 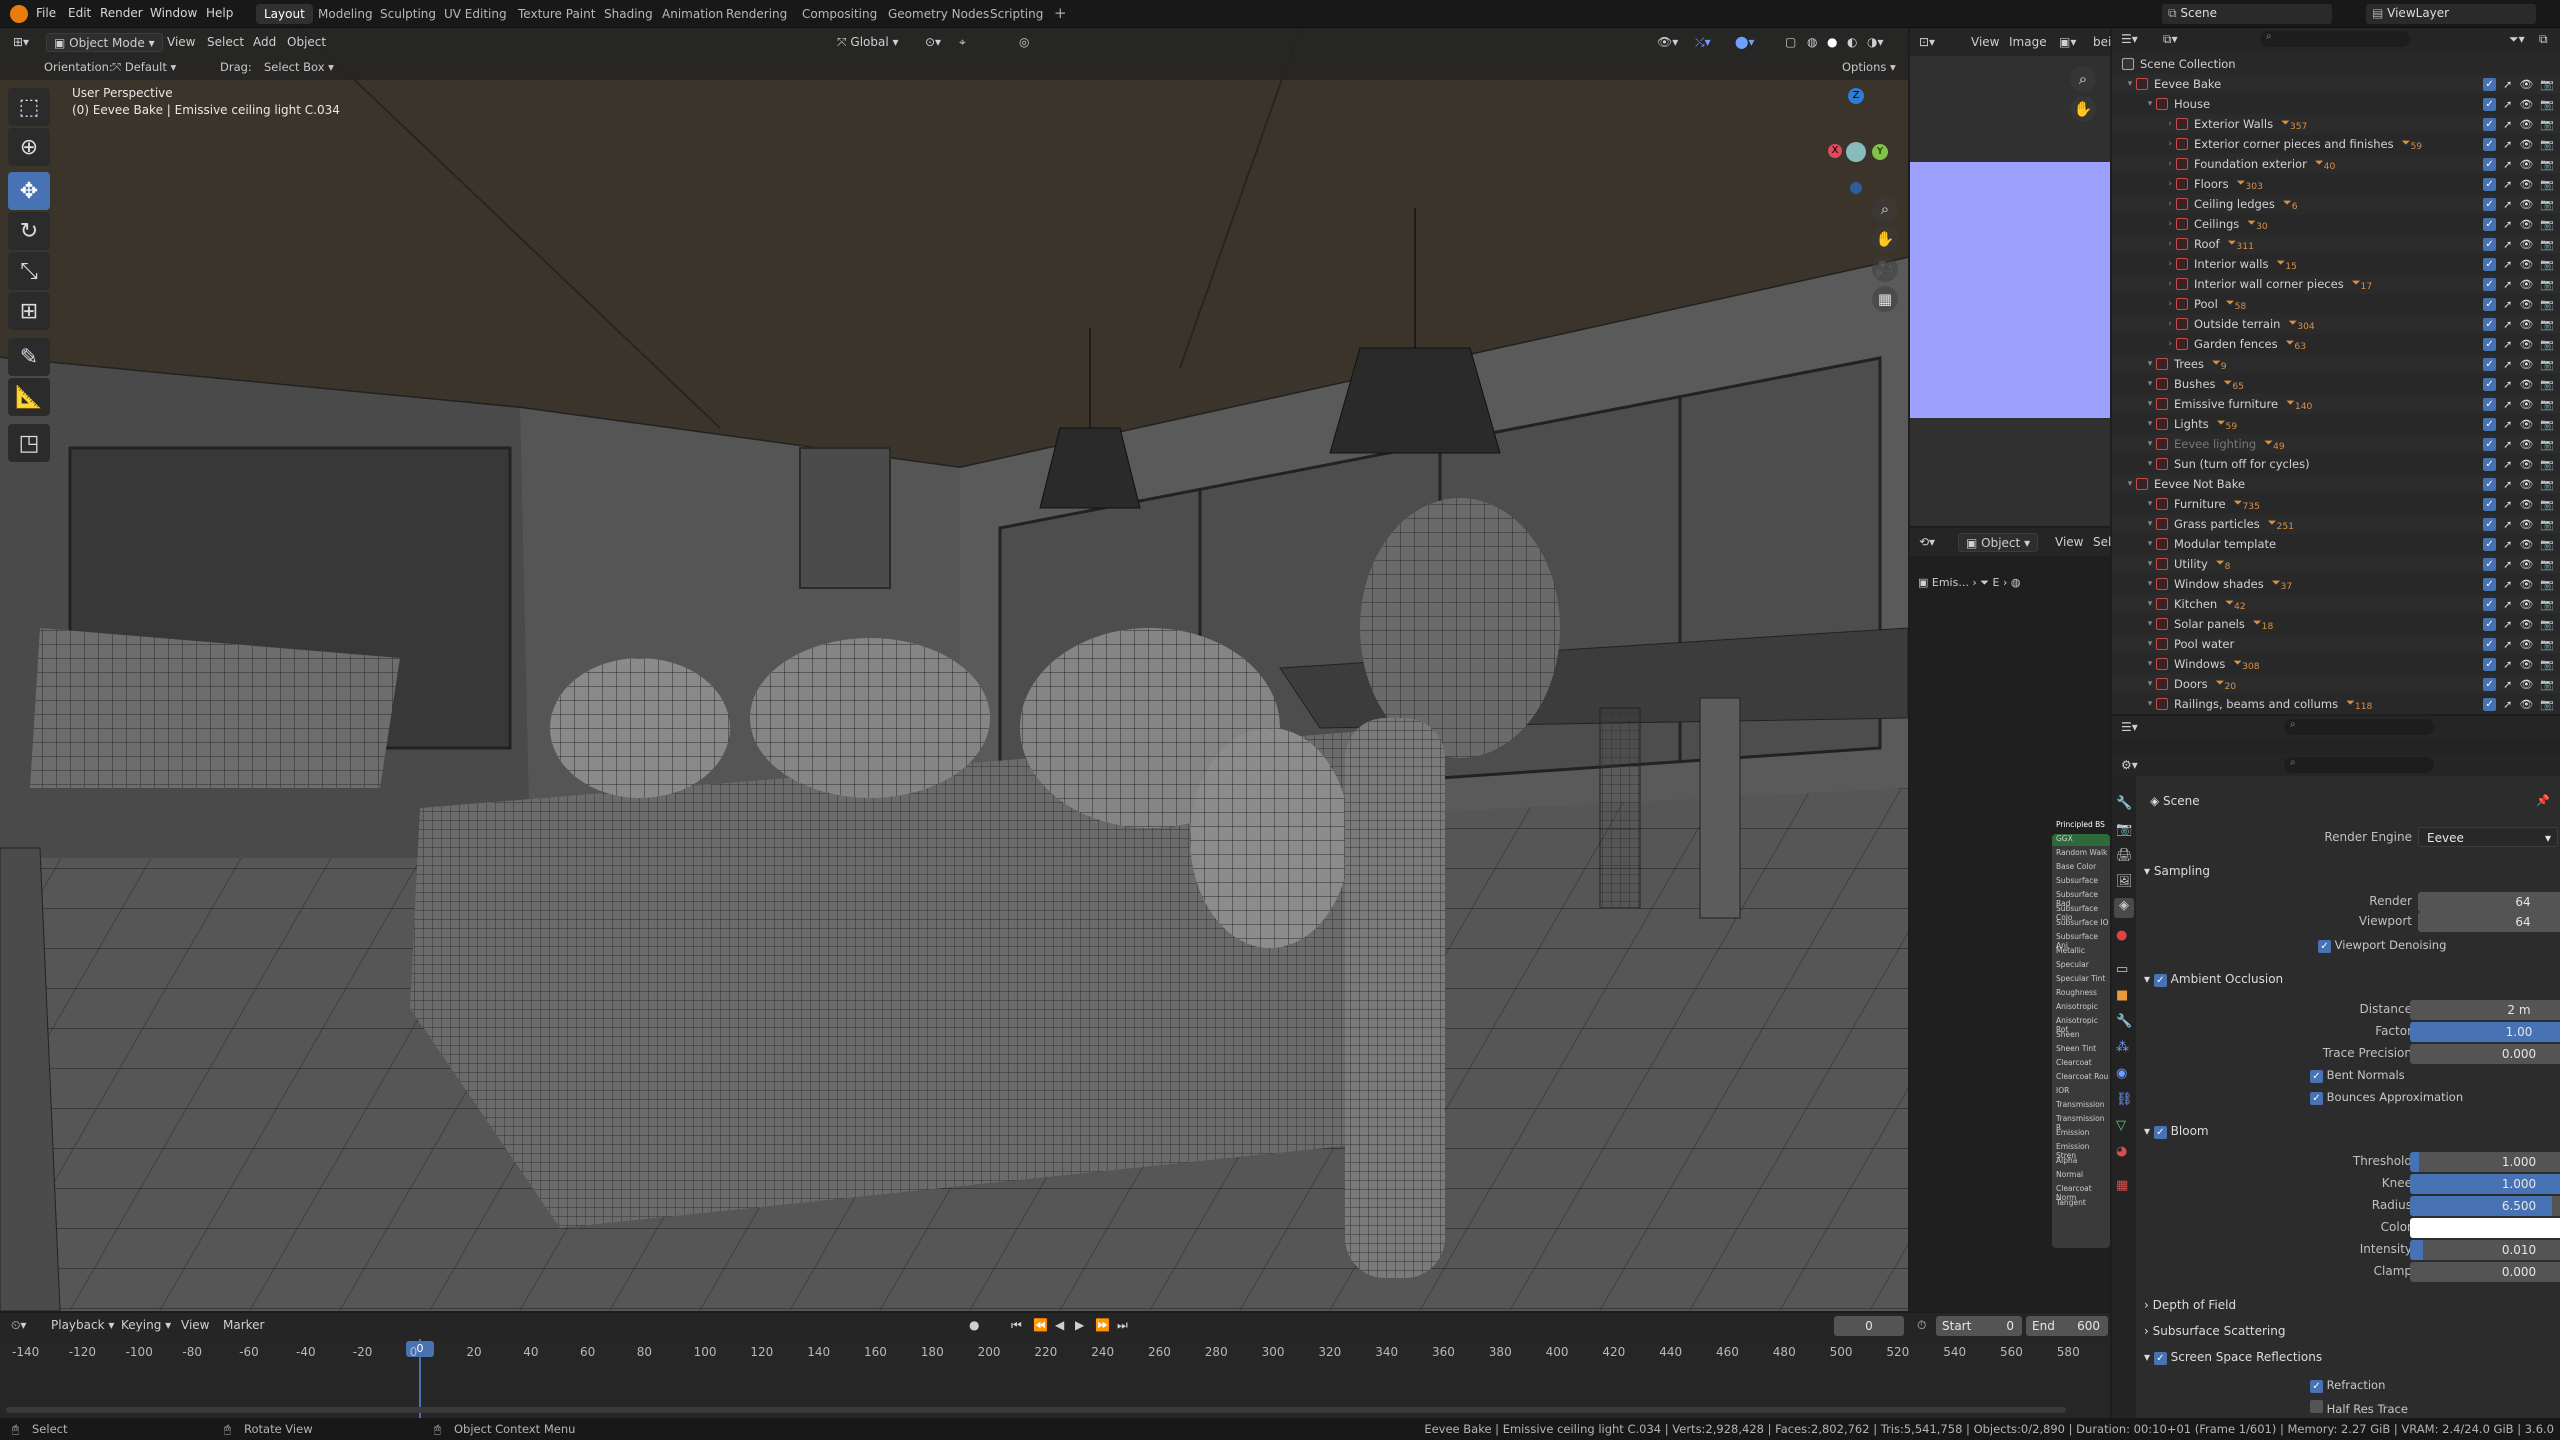 What do you see at coordinates (18, 1325) in the screenshot?
I see `timeline-type-icon: ⏲▾` at bounding box center [18, 1325].